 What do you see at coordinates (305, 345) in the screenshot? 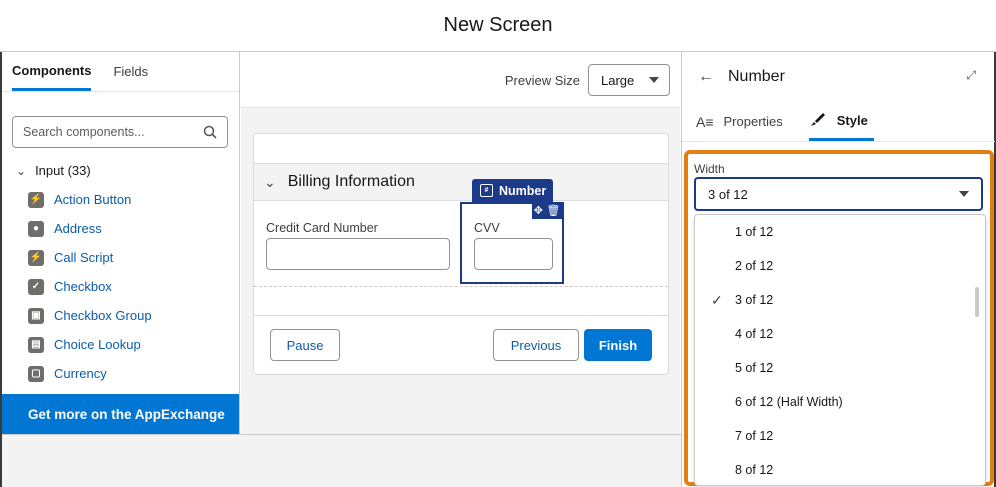
I see `pause-button: Pause` at bounding box center [305, 345].